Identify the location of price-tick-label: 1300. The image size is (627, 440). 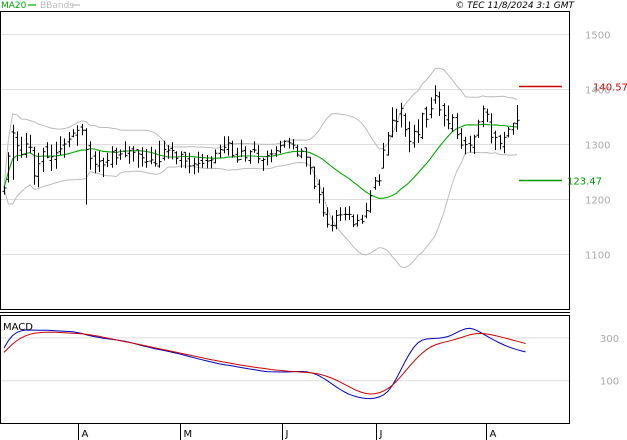
(597, 146).